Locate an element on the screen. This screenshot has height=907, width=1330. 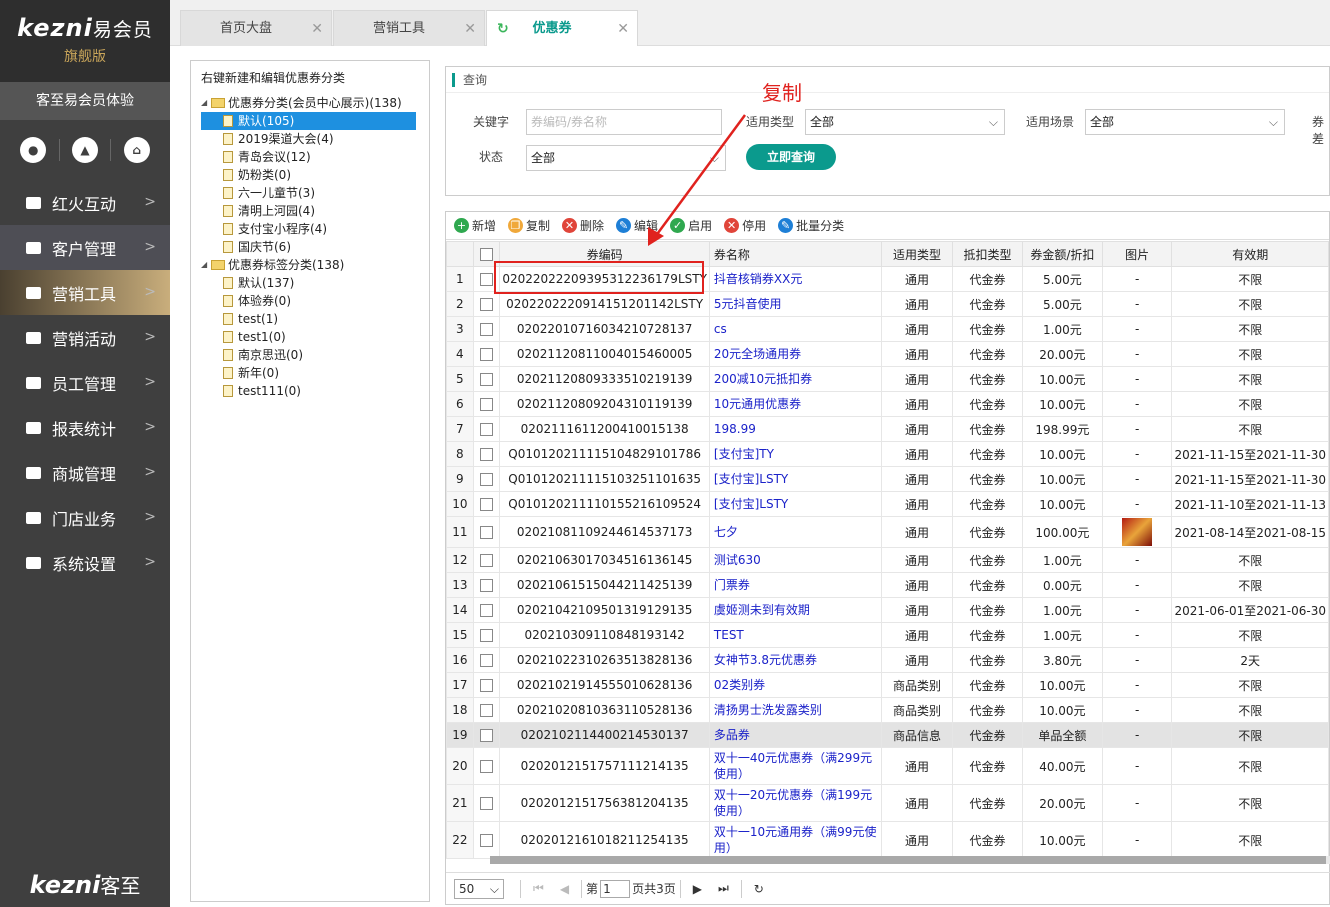
nav-item-customers: 客户管理 > is located at coordinates (85, 247).